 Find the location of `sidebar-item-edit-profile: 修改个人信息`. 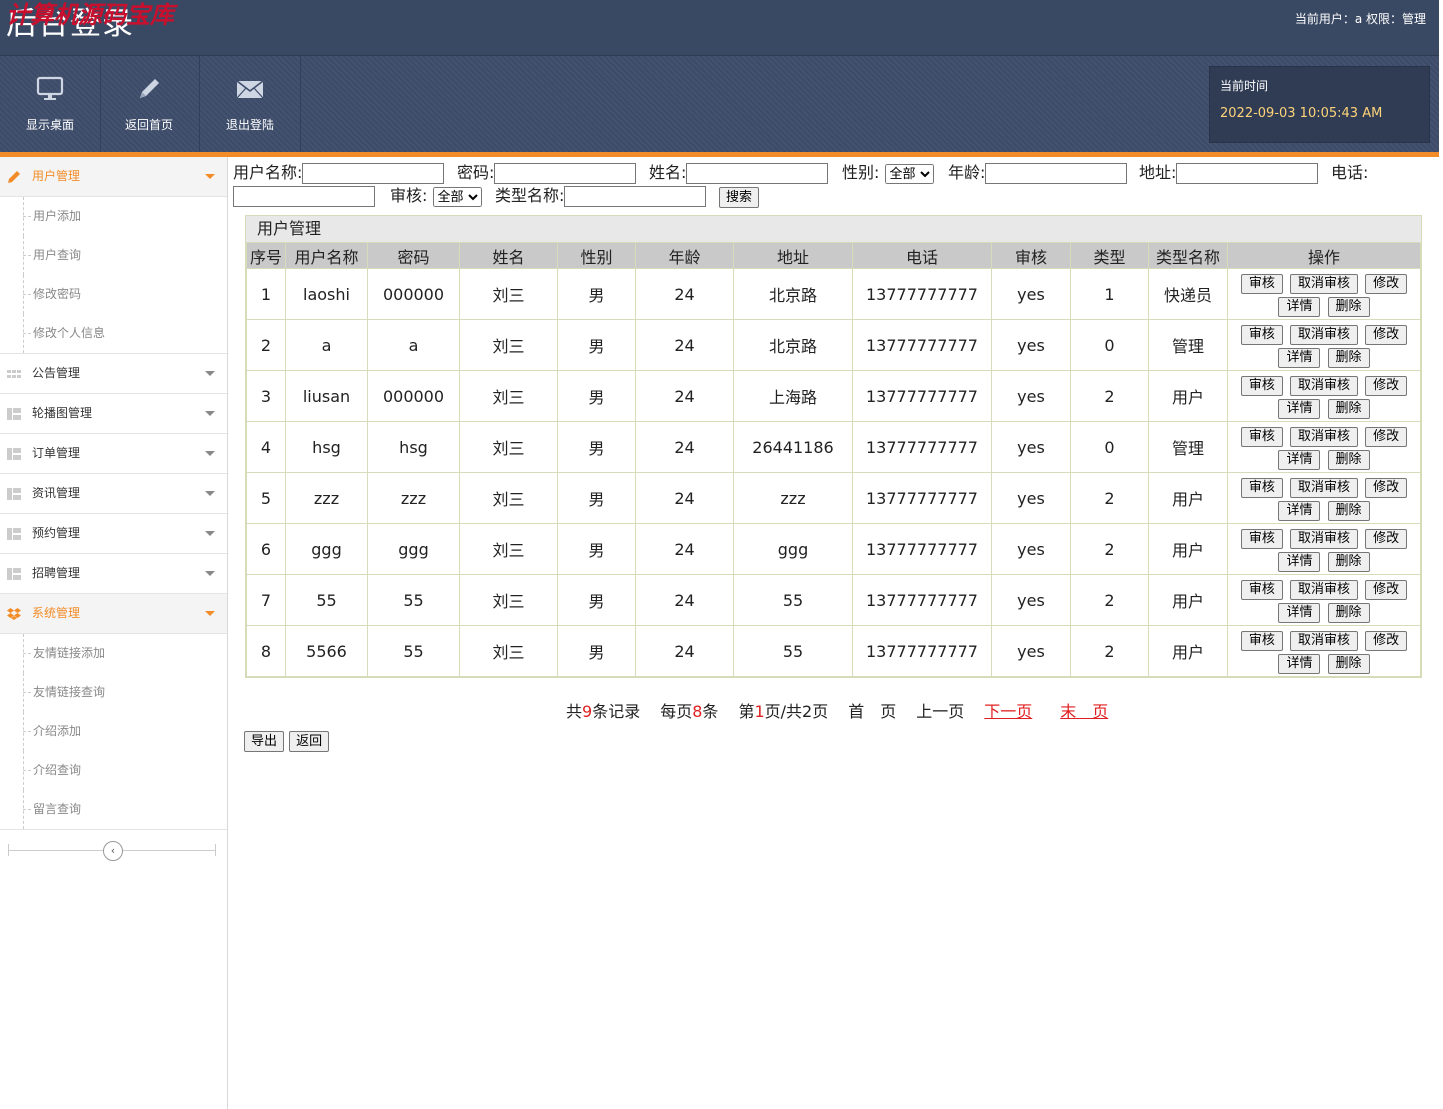

sidebar-item-edit-profile: 修改个人信息 is located at coordinates (113, 333).